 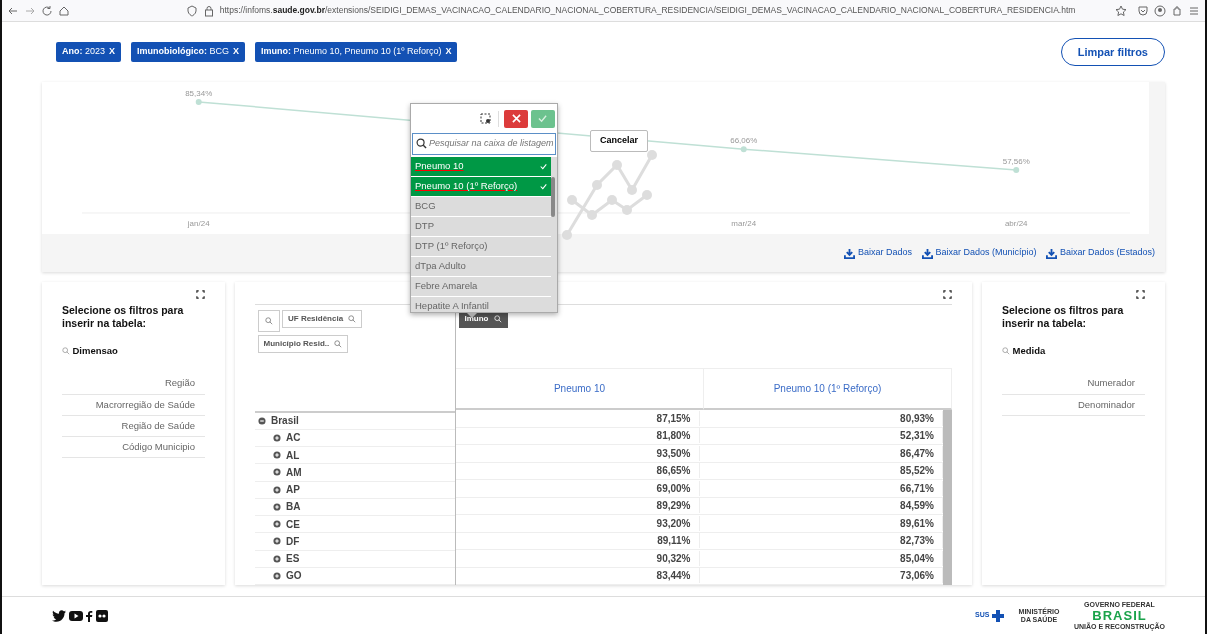 What do you see at coordinates (47, 10) in the screenshot?
I see `reload-icon` at bounding box center [47, 10].